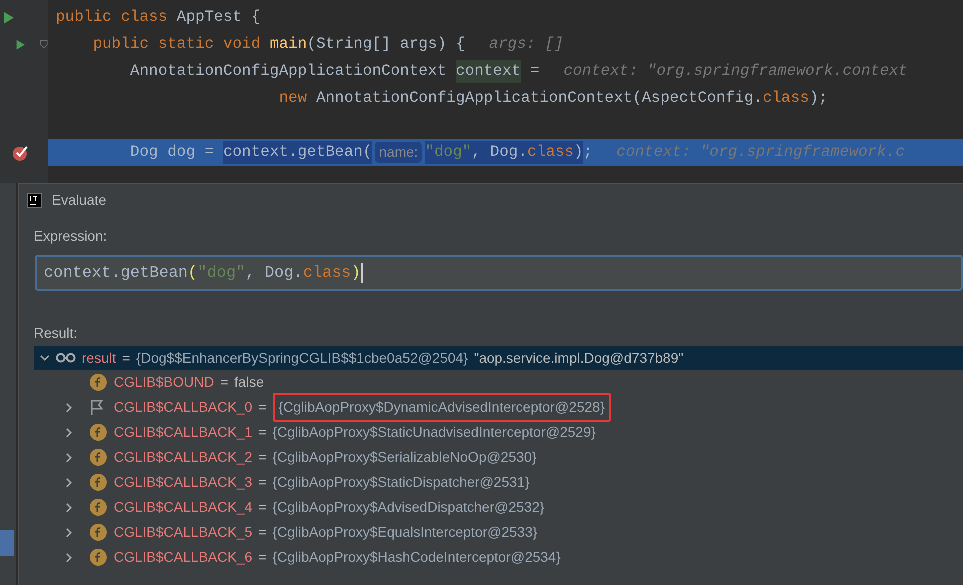 This screenshot has height=585, width=963. Describe the element at coordinates (441, 407) in the screenshot. I see `highlighted-field-value: {CglibAopProxy$DynamicAdvisedInterceptor@2528}` at that location.